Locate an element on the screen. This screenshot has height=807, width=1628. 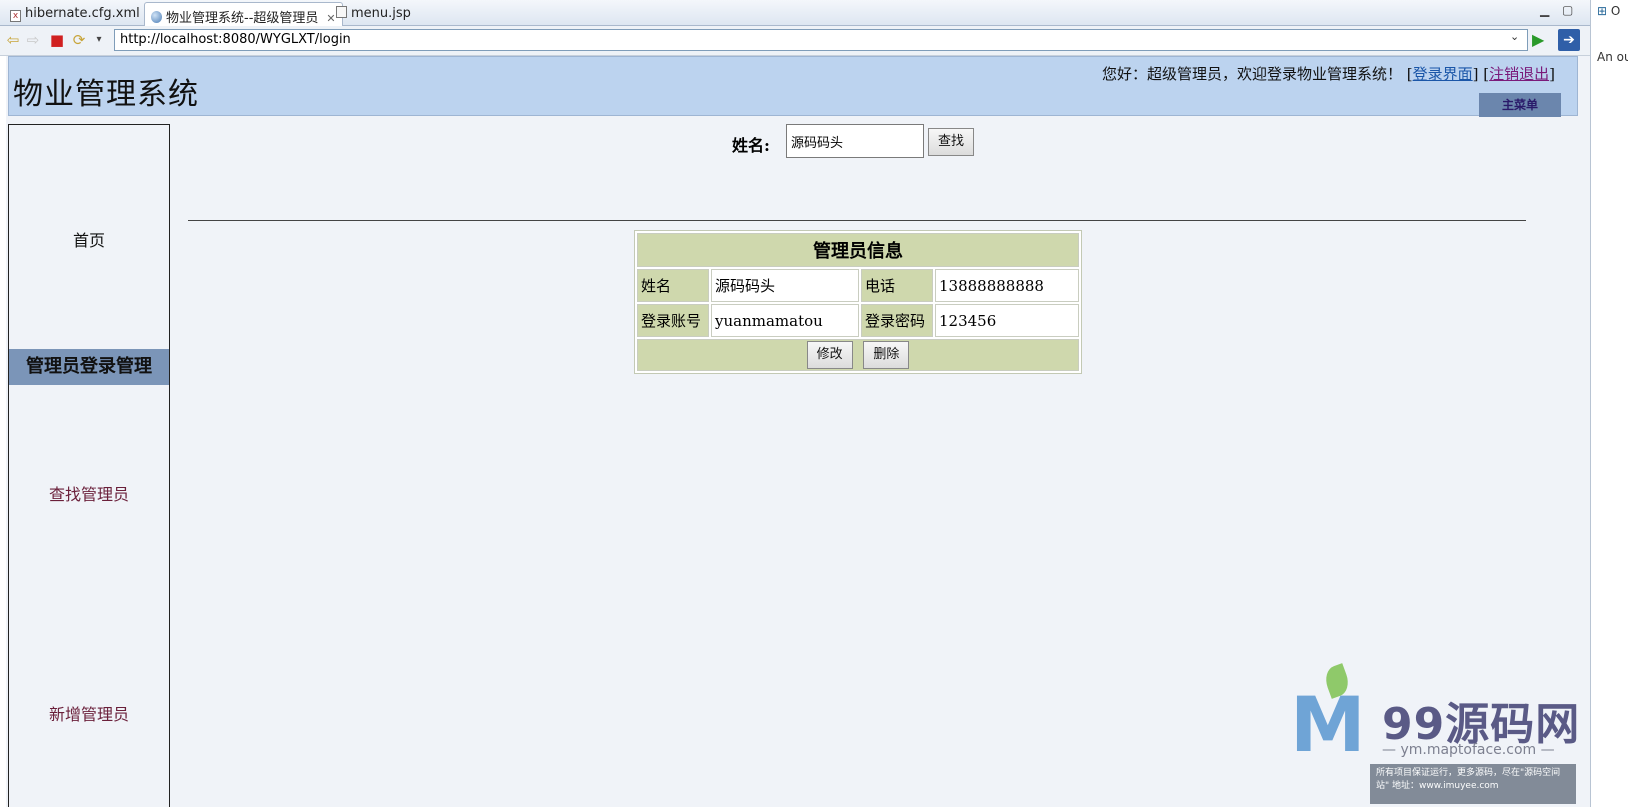
go-play-icon: ▶ is located at coordinates (1538, 39).